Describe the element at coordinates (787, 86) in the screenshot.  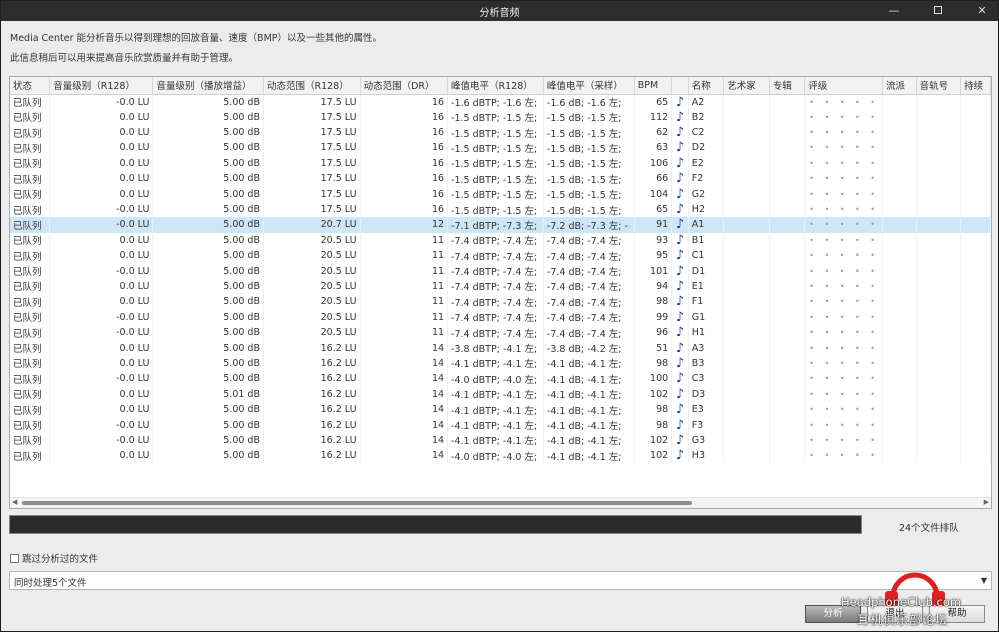
I see `column-header: 专辑` at that location.